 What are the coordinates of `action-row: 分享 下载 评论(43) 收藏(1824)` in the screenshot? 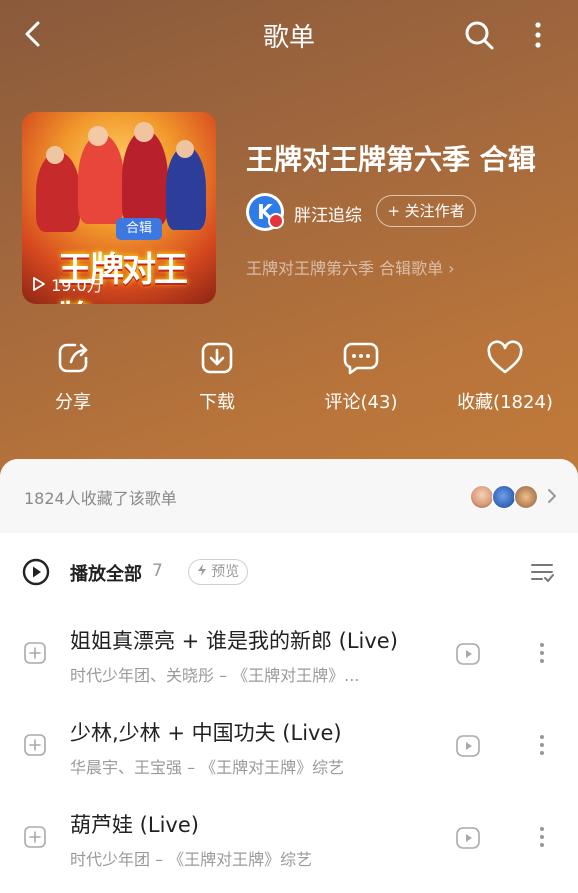 It's located at (289, 385).